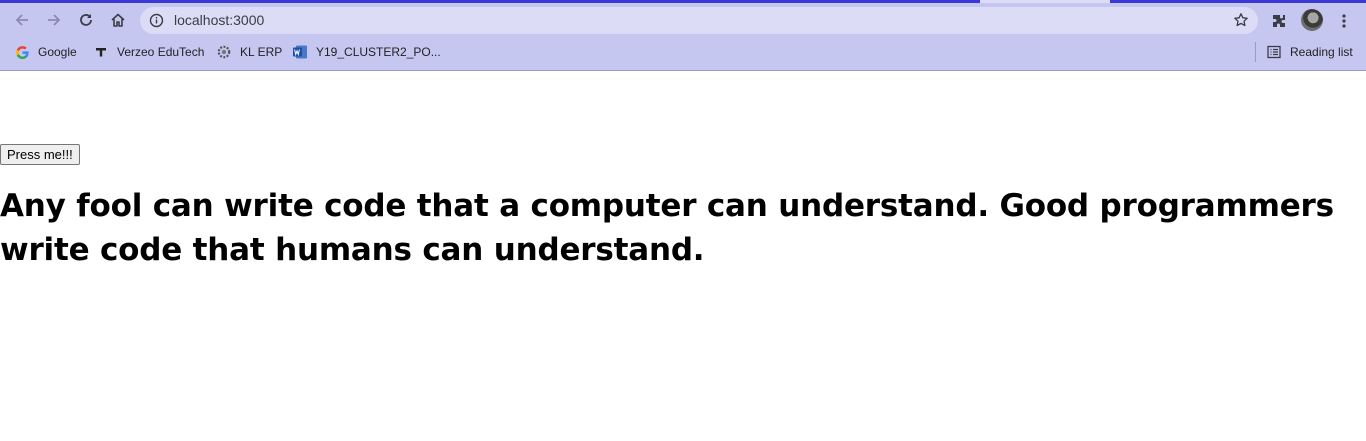 The height and width of the screenshot is (441, 1366). Describe the element at coordinates (261, 52) in the screenshot. I see `bookmark-label: KL ERP` at that location.